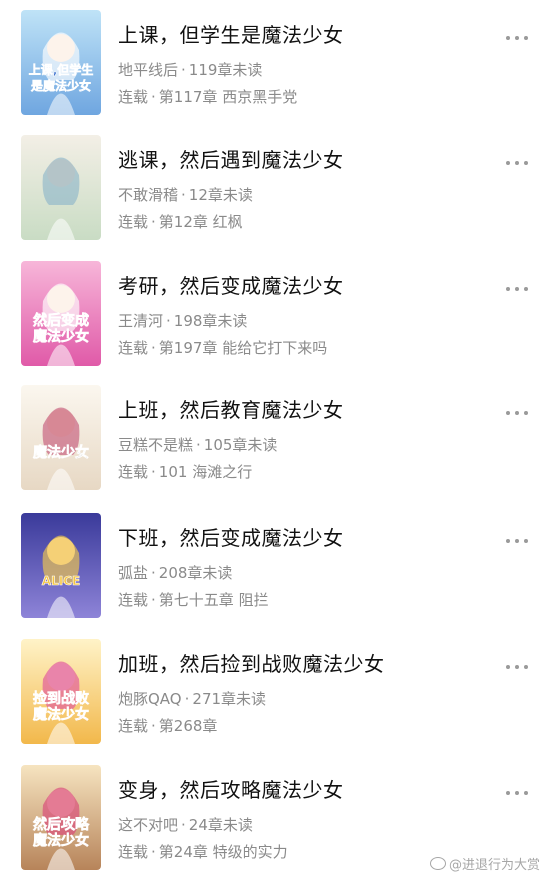 This screenshot has width=550, height=893. Describe the element at coordinates (231, 35) in the screenshot. I see `book-title: 上课，但学生是魔法少女` at that location.